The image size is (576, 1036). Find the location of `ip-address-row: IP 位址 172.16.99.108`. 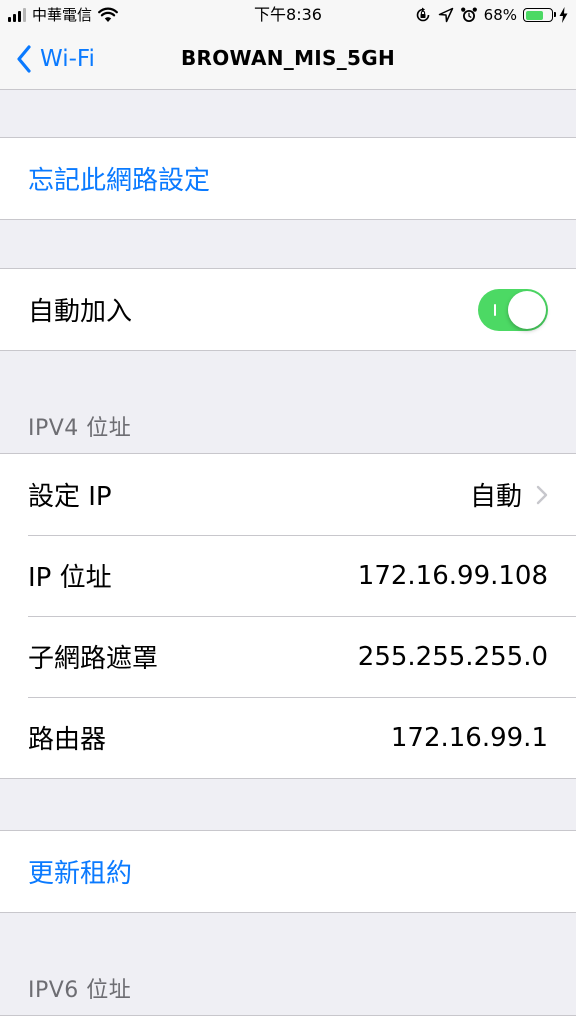

ip-address-row: IP 位址 172.16.99.108 is located at coordinates (288, 575).